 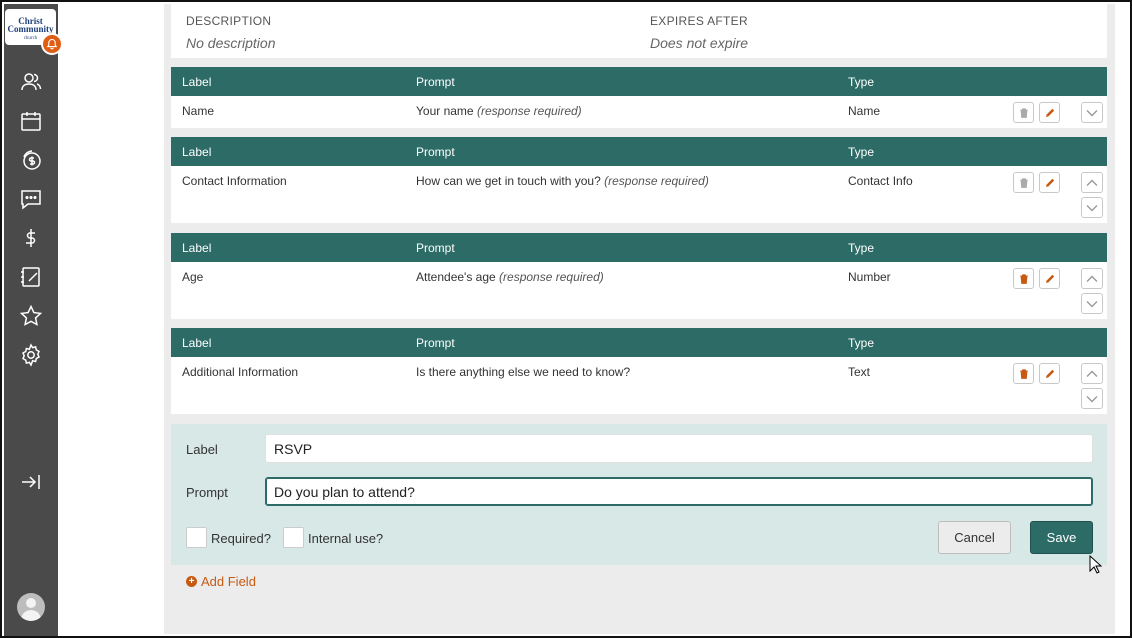 I want to click on prompt-input, so click(x=679, y=491).